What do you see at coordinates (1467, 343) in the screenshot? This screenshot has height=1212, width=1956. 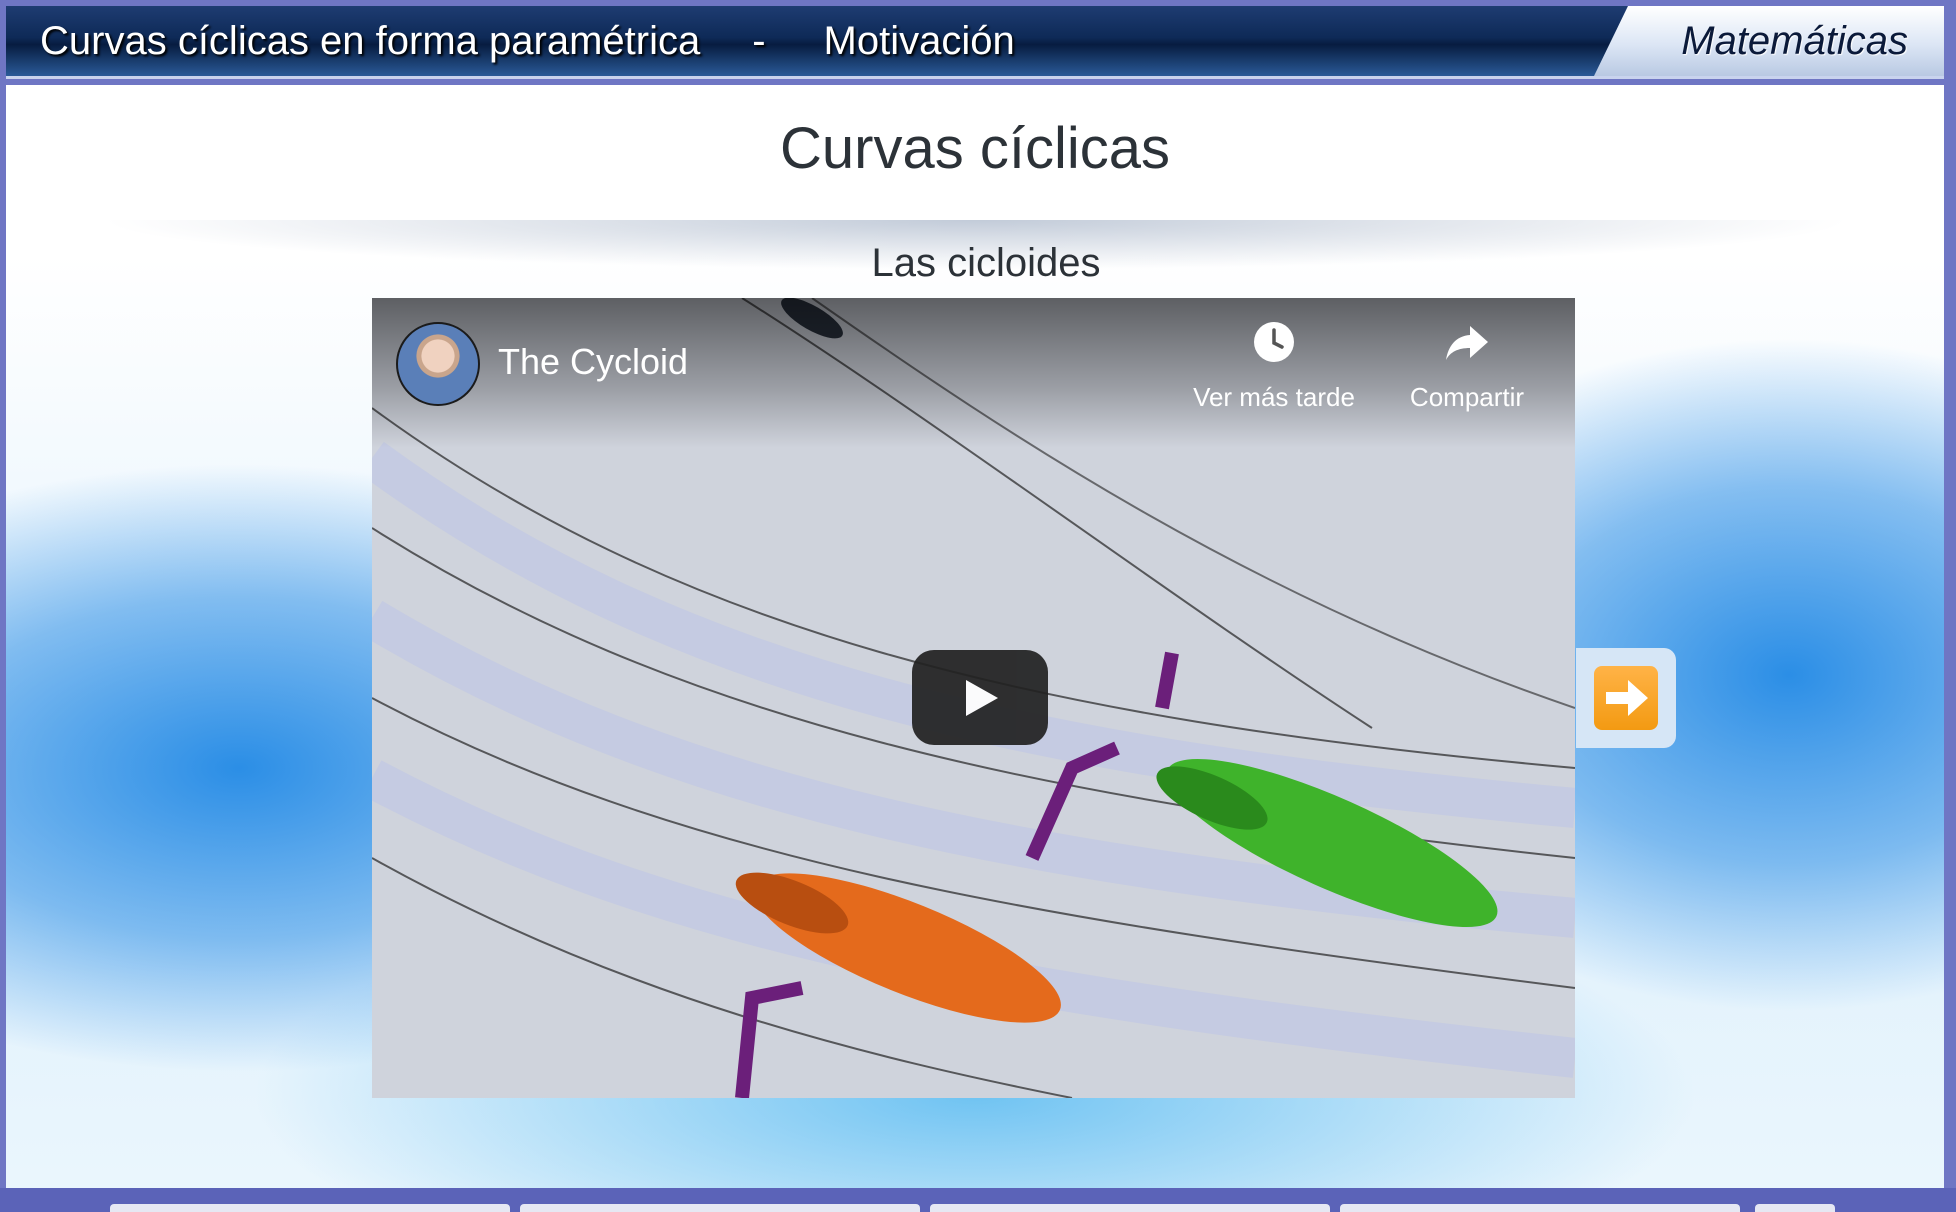 I see `share-icon` at bounding box center [1467, 343].